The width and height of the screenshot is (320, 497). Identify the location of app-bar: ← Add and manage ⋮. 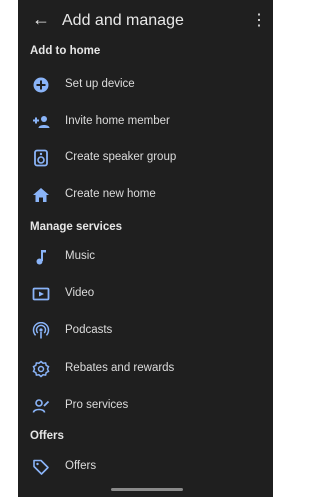
(145, 21).